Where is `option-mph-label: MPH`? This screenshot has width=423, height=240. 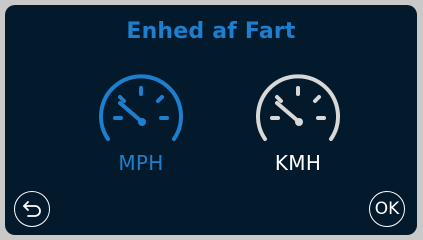 option-mph-label: MPH is located at coordinates (141, 163).